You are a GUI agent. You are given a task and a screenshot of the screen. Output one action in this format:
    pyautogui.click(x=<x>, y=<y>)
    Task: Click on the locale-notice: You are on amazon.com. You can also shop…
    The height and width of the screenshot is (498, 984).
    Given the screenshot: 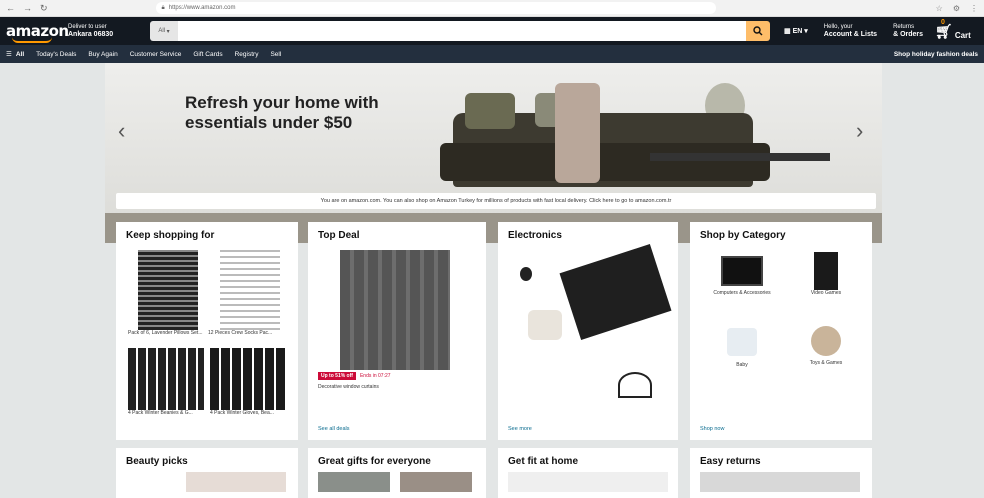 What is the action you would take?
    pyautogui.click(x=496, y=201)
    